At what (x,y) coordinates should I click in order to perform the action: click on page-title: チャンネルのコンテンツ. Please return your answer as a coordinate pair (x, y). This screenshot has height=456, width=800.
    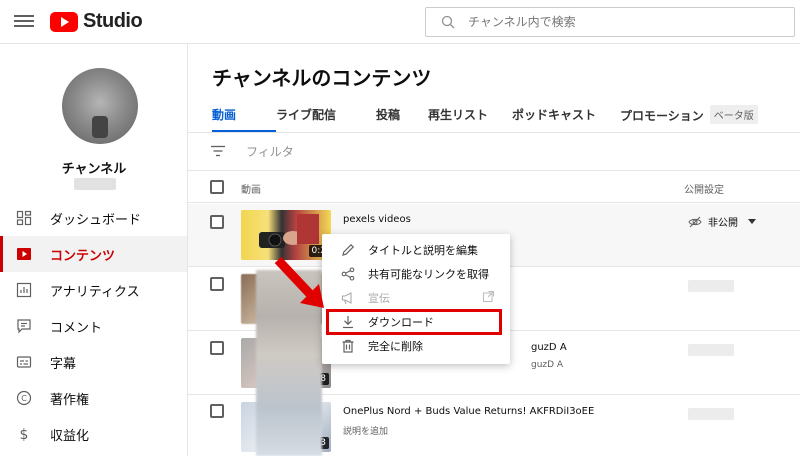
    Looking at the image, I should click on (322, 78).